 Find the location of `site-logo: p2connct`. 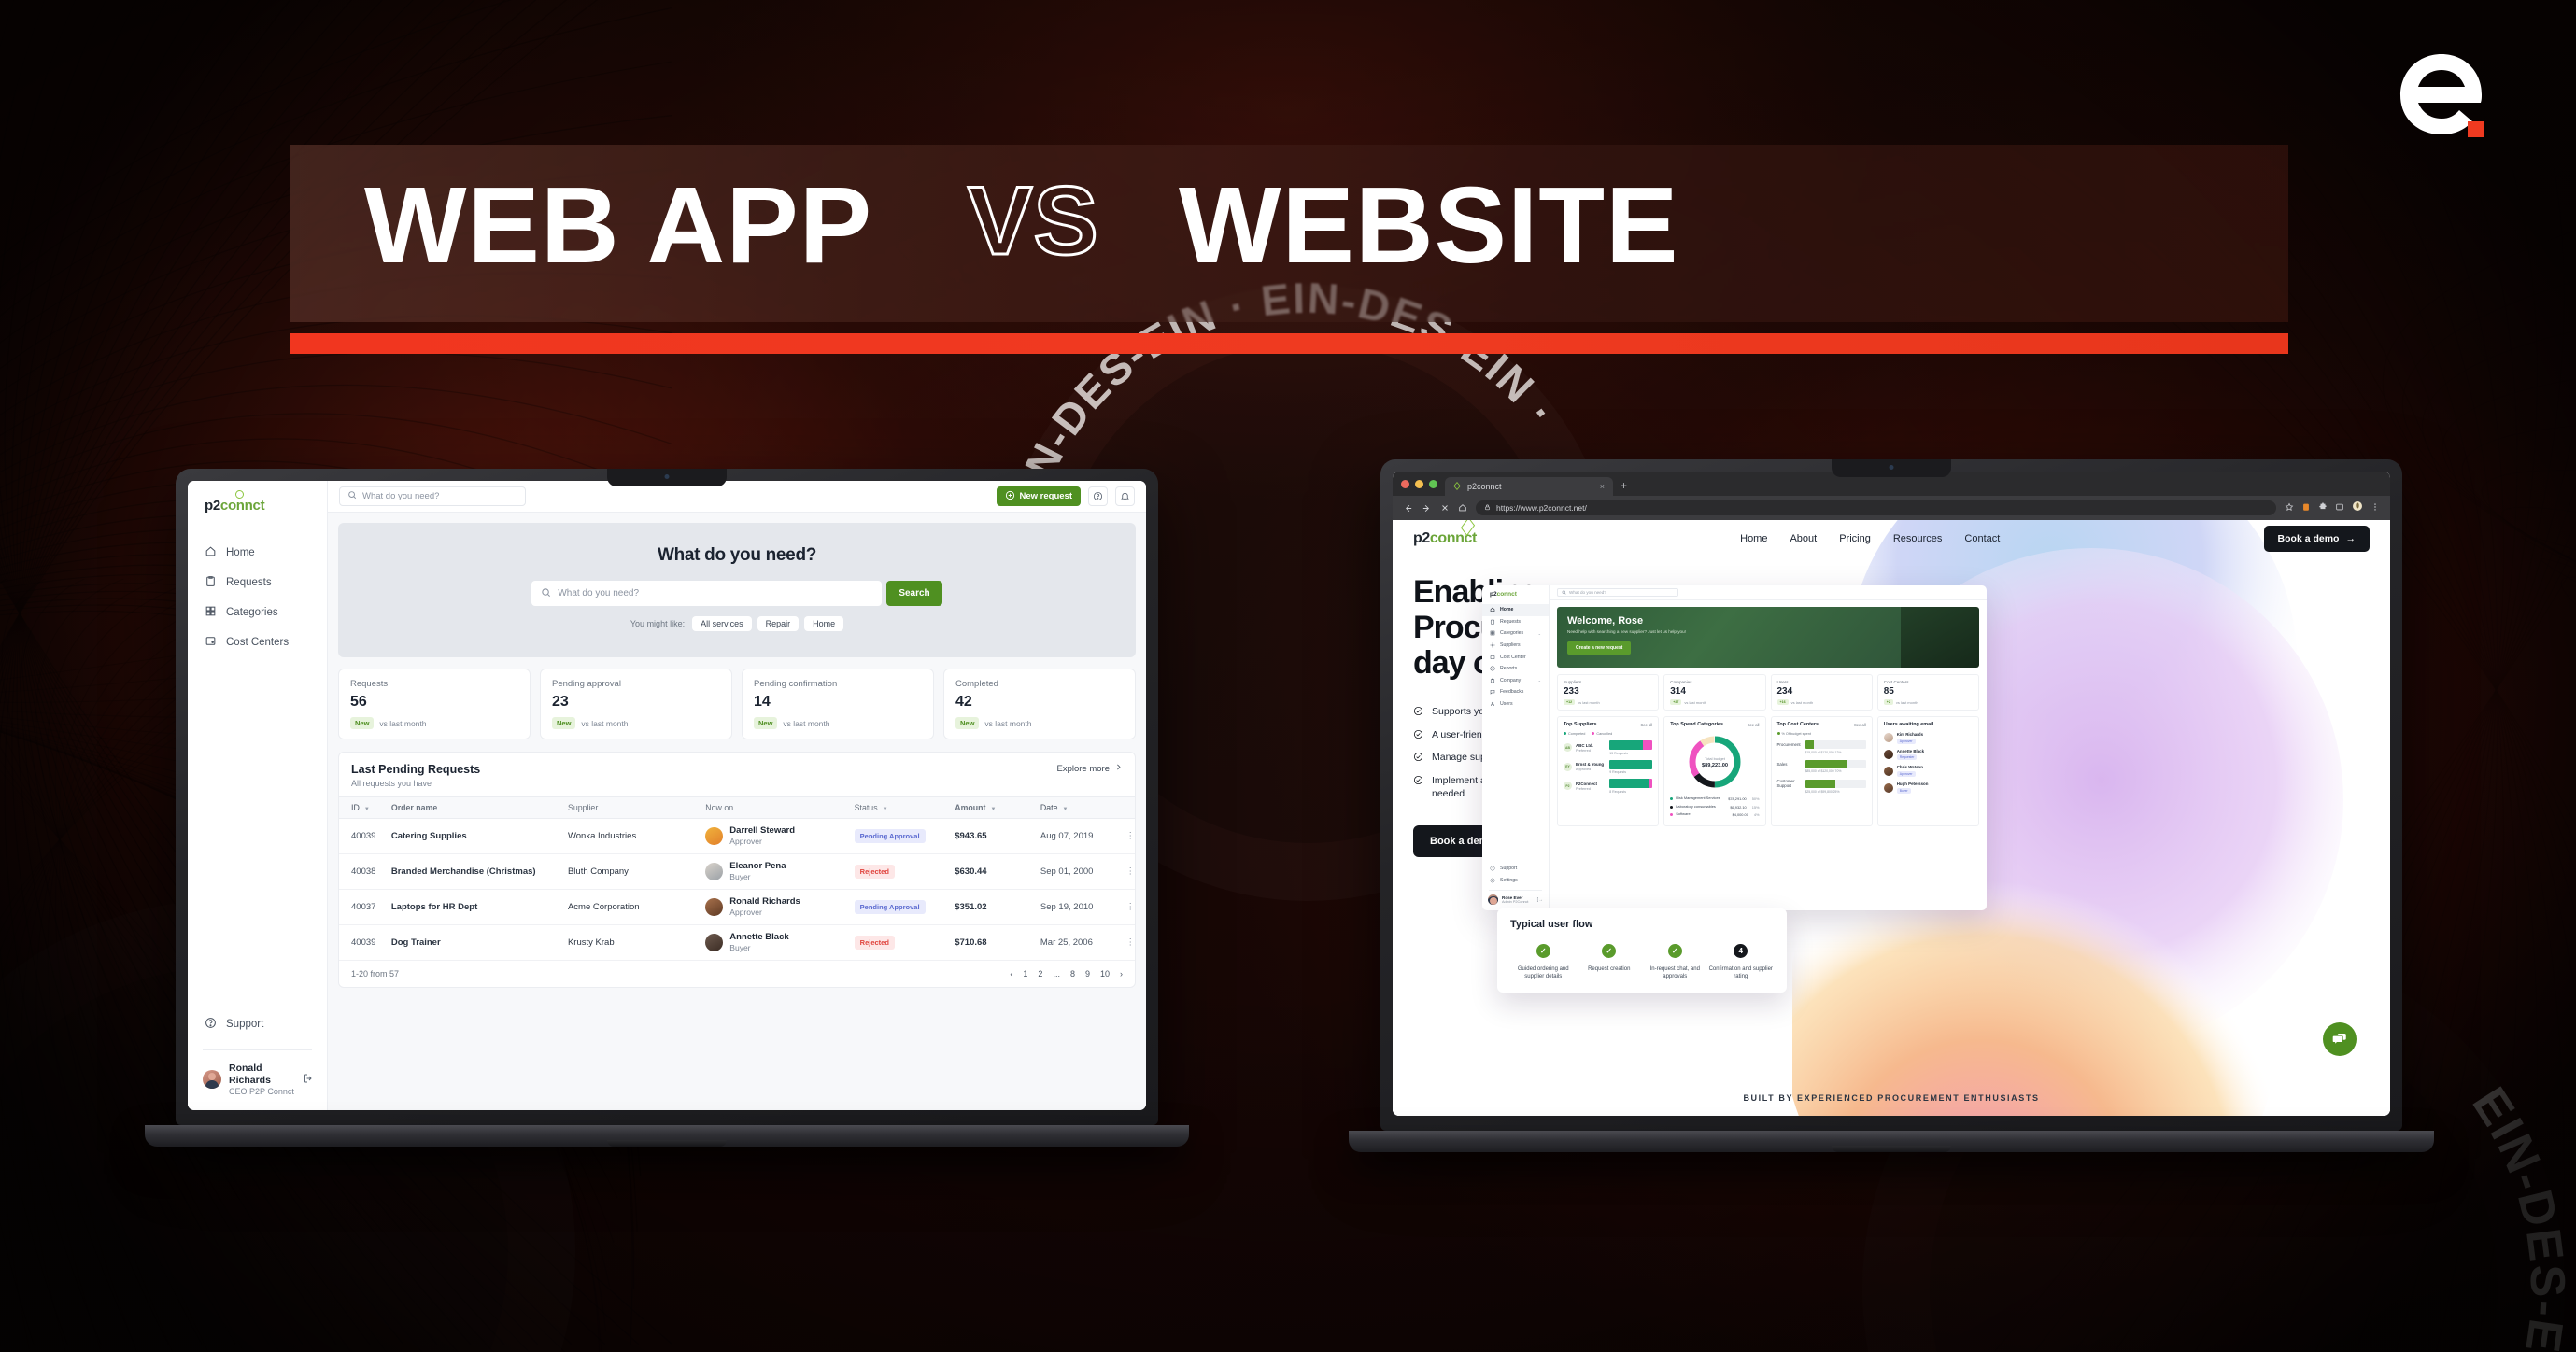

site-logo: p2connct is located at coordinates (1445, 533).